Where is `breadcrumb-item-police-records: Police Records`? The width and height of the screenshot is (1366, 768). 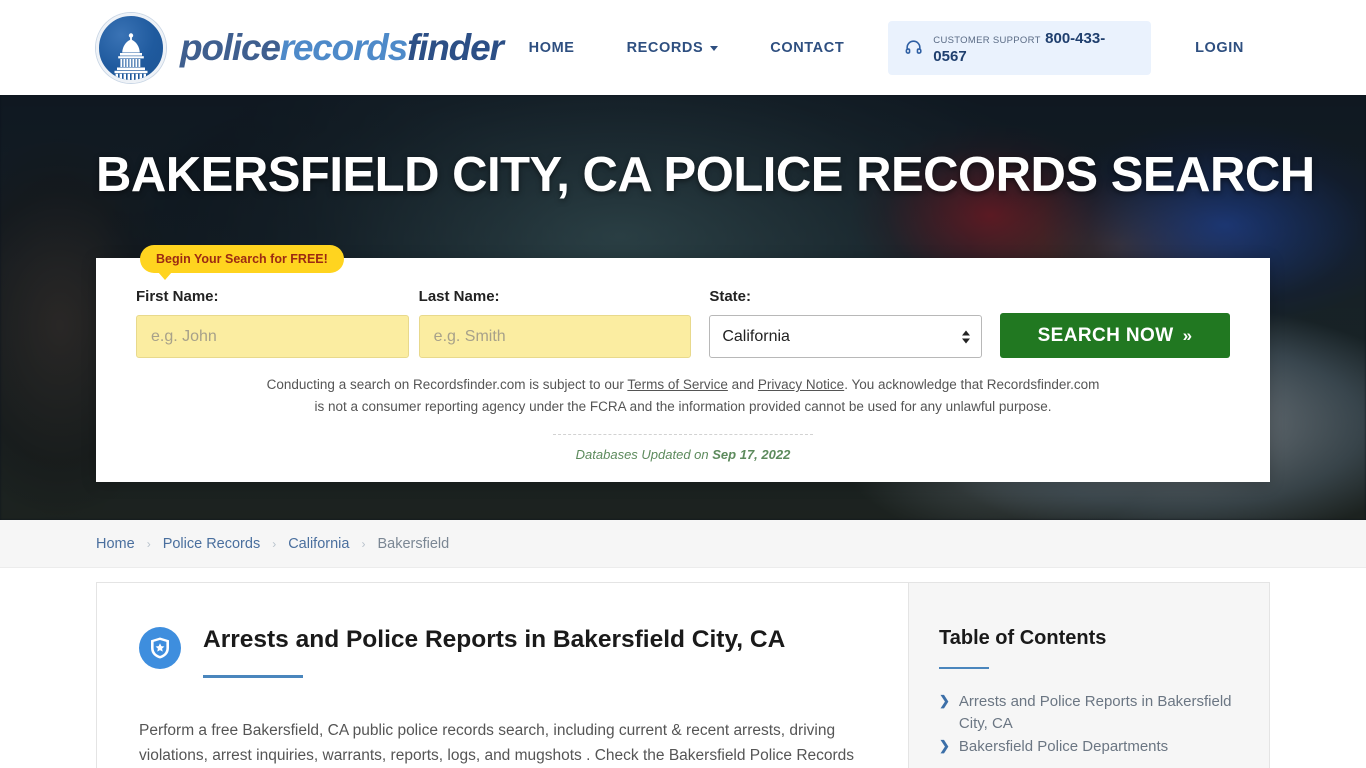 breadcrumb-item-police-records: Police Records is located at coordinates (212, 544).